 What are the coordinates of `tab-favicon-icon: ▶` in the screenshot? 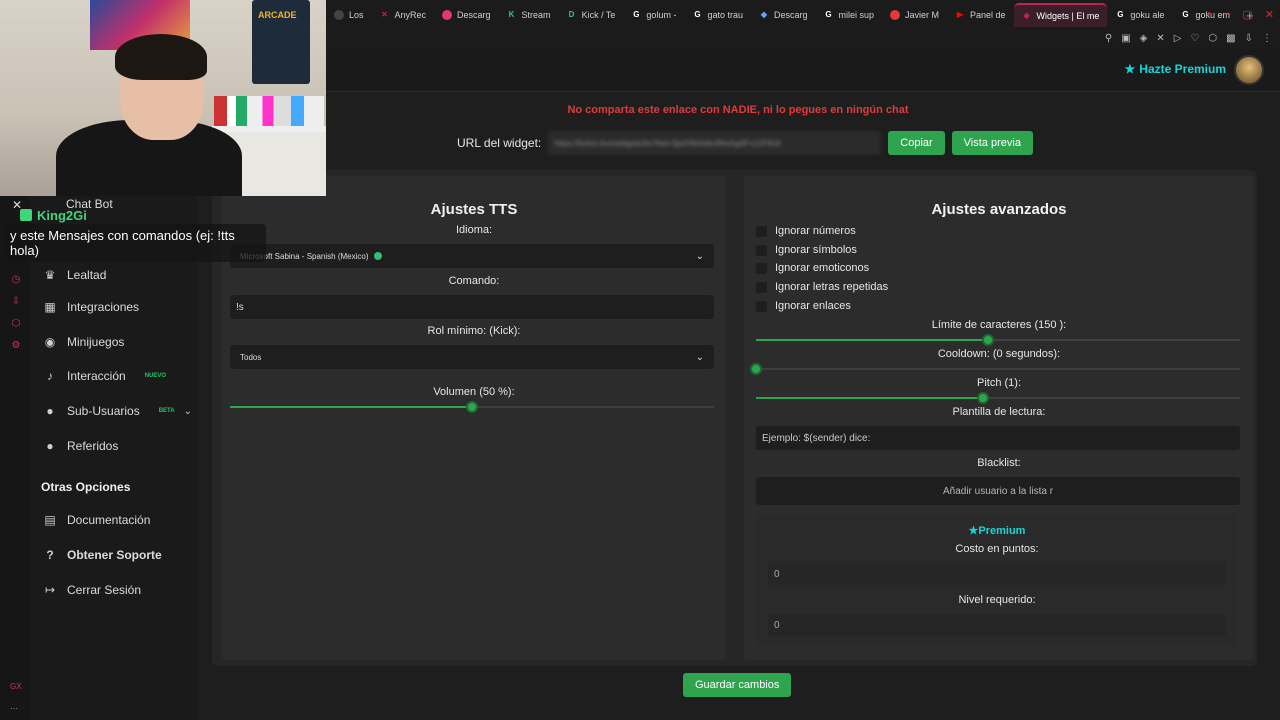 It's located at (960, 14).